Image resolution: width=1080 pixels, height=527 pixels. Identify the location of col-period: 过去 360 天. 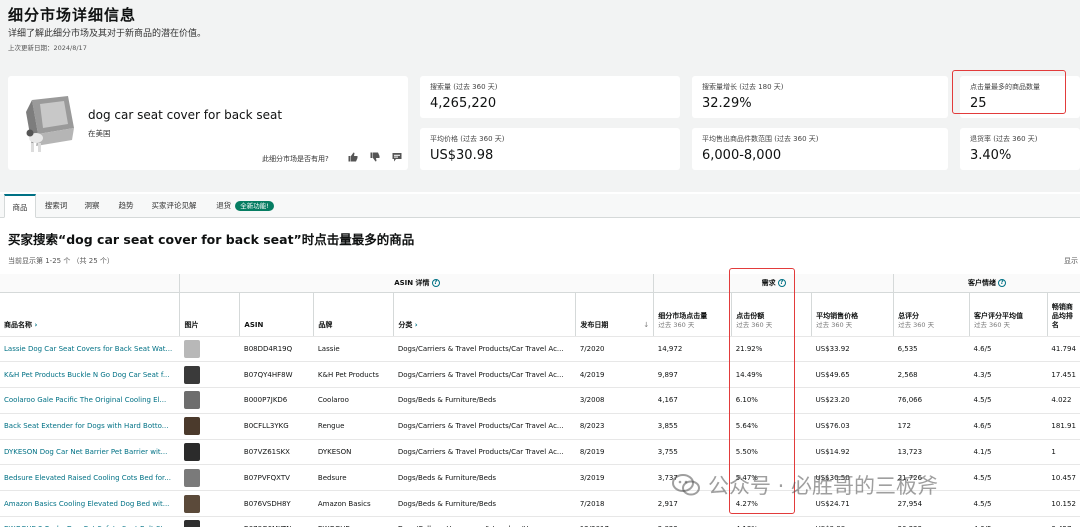
(834, 324).